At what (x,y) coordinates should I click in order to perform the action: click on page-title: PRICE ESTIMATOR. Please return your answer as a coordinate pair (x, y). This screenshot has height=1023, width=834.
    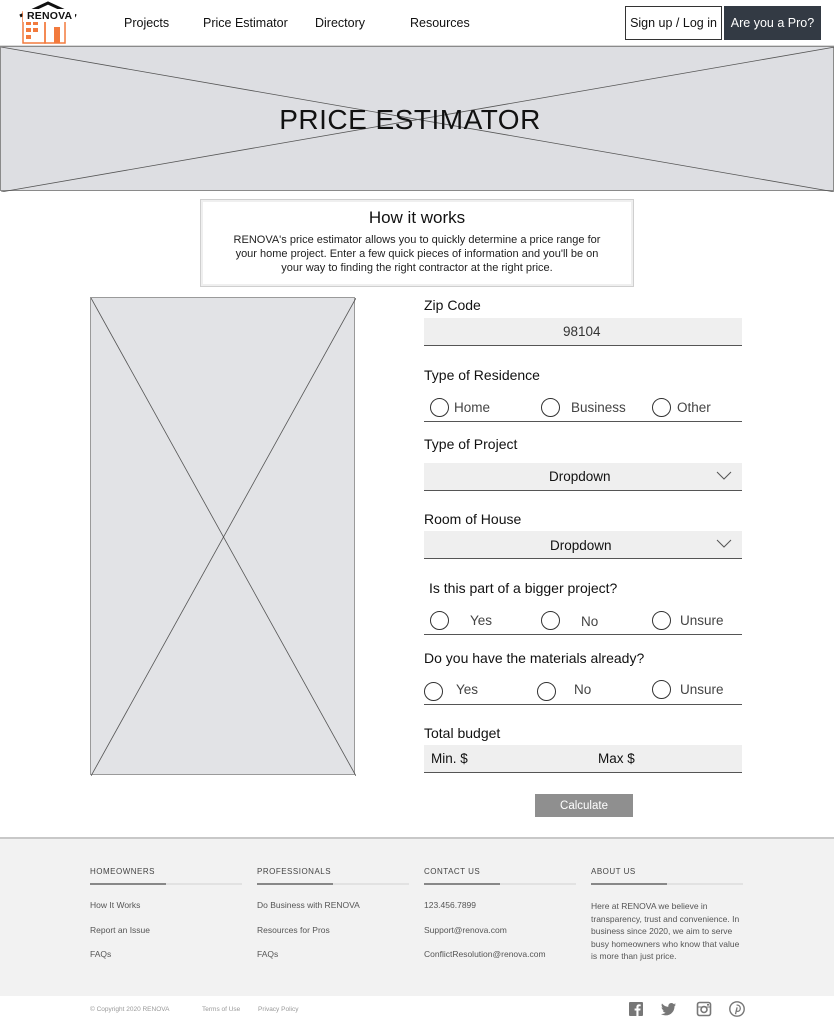
    Looking at the image, I should click on (410, 119).